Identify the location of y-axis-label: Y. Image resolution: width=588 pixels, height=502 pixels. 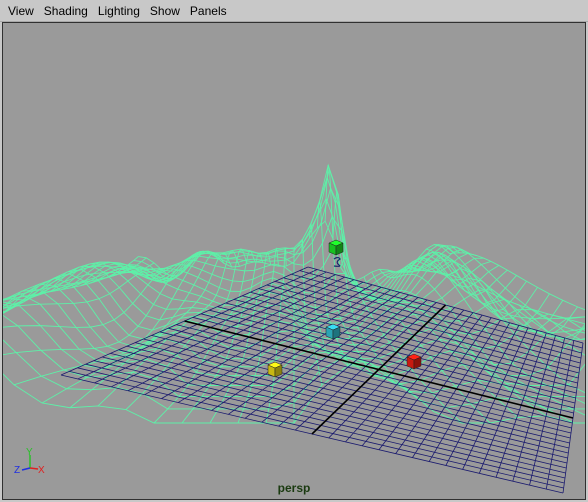
(29, 452).